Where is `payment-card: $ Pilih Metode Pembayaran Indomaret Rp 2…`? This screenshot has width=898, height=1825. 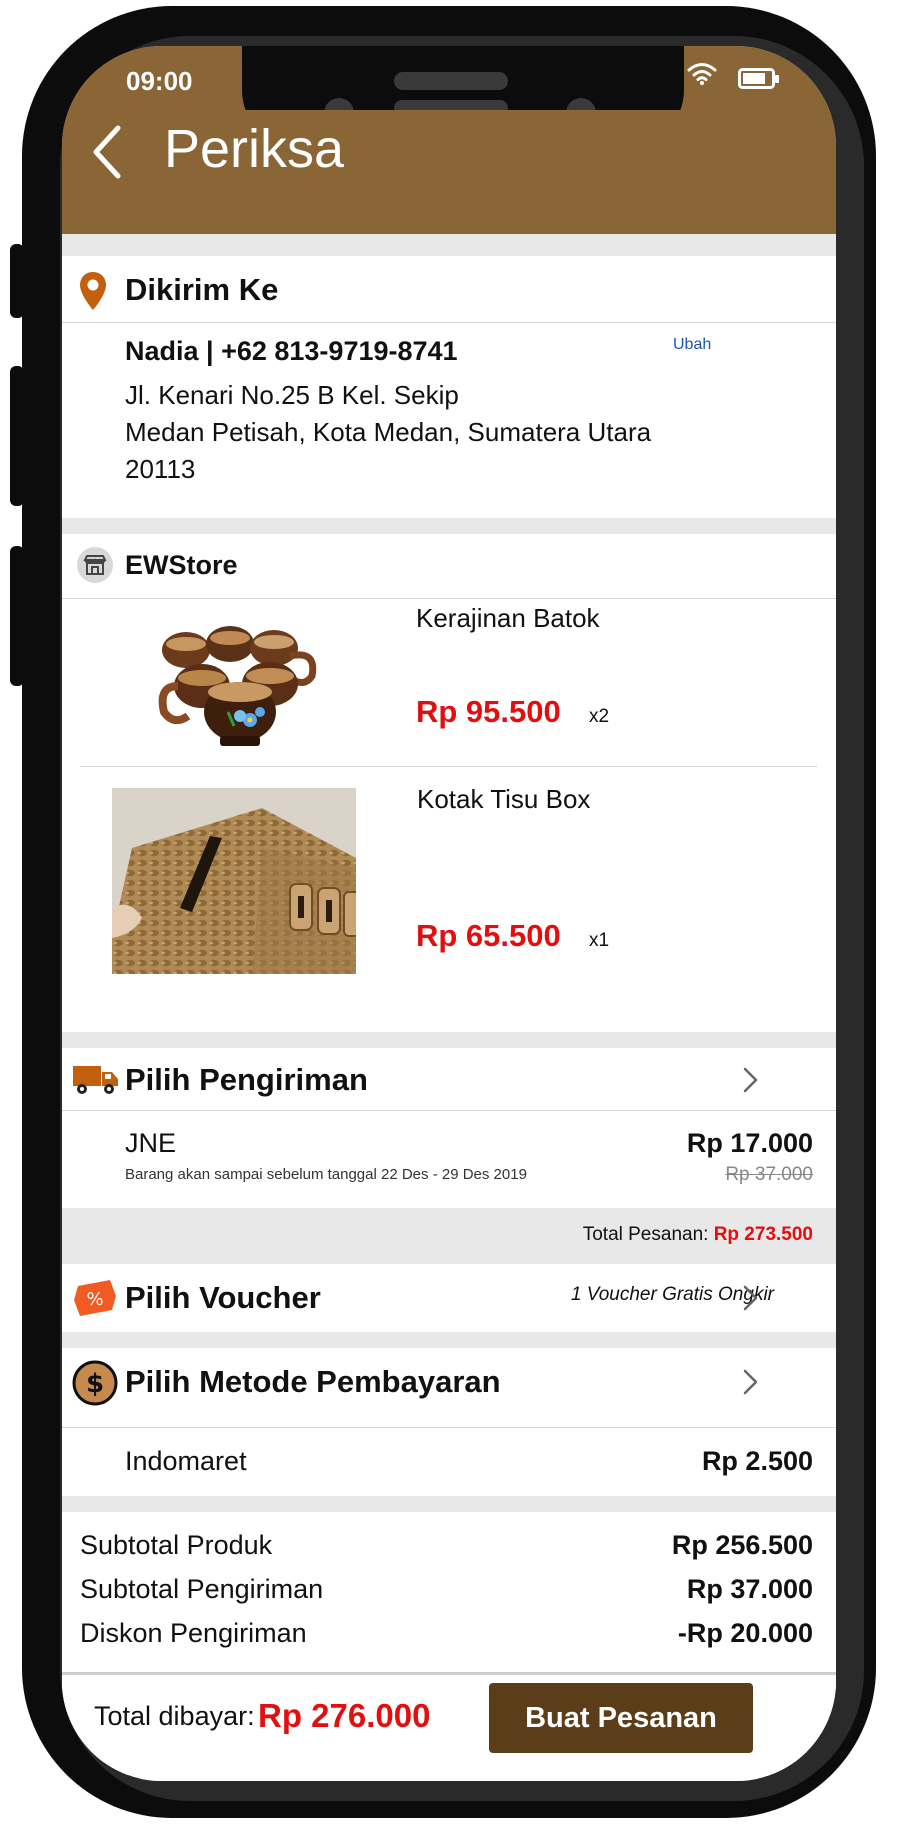
payment-card: $ Pilih Metode Pembayaran Indomaret Rp 2… is located at coordinates (449, 1422).